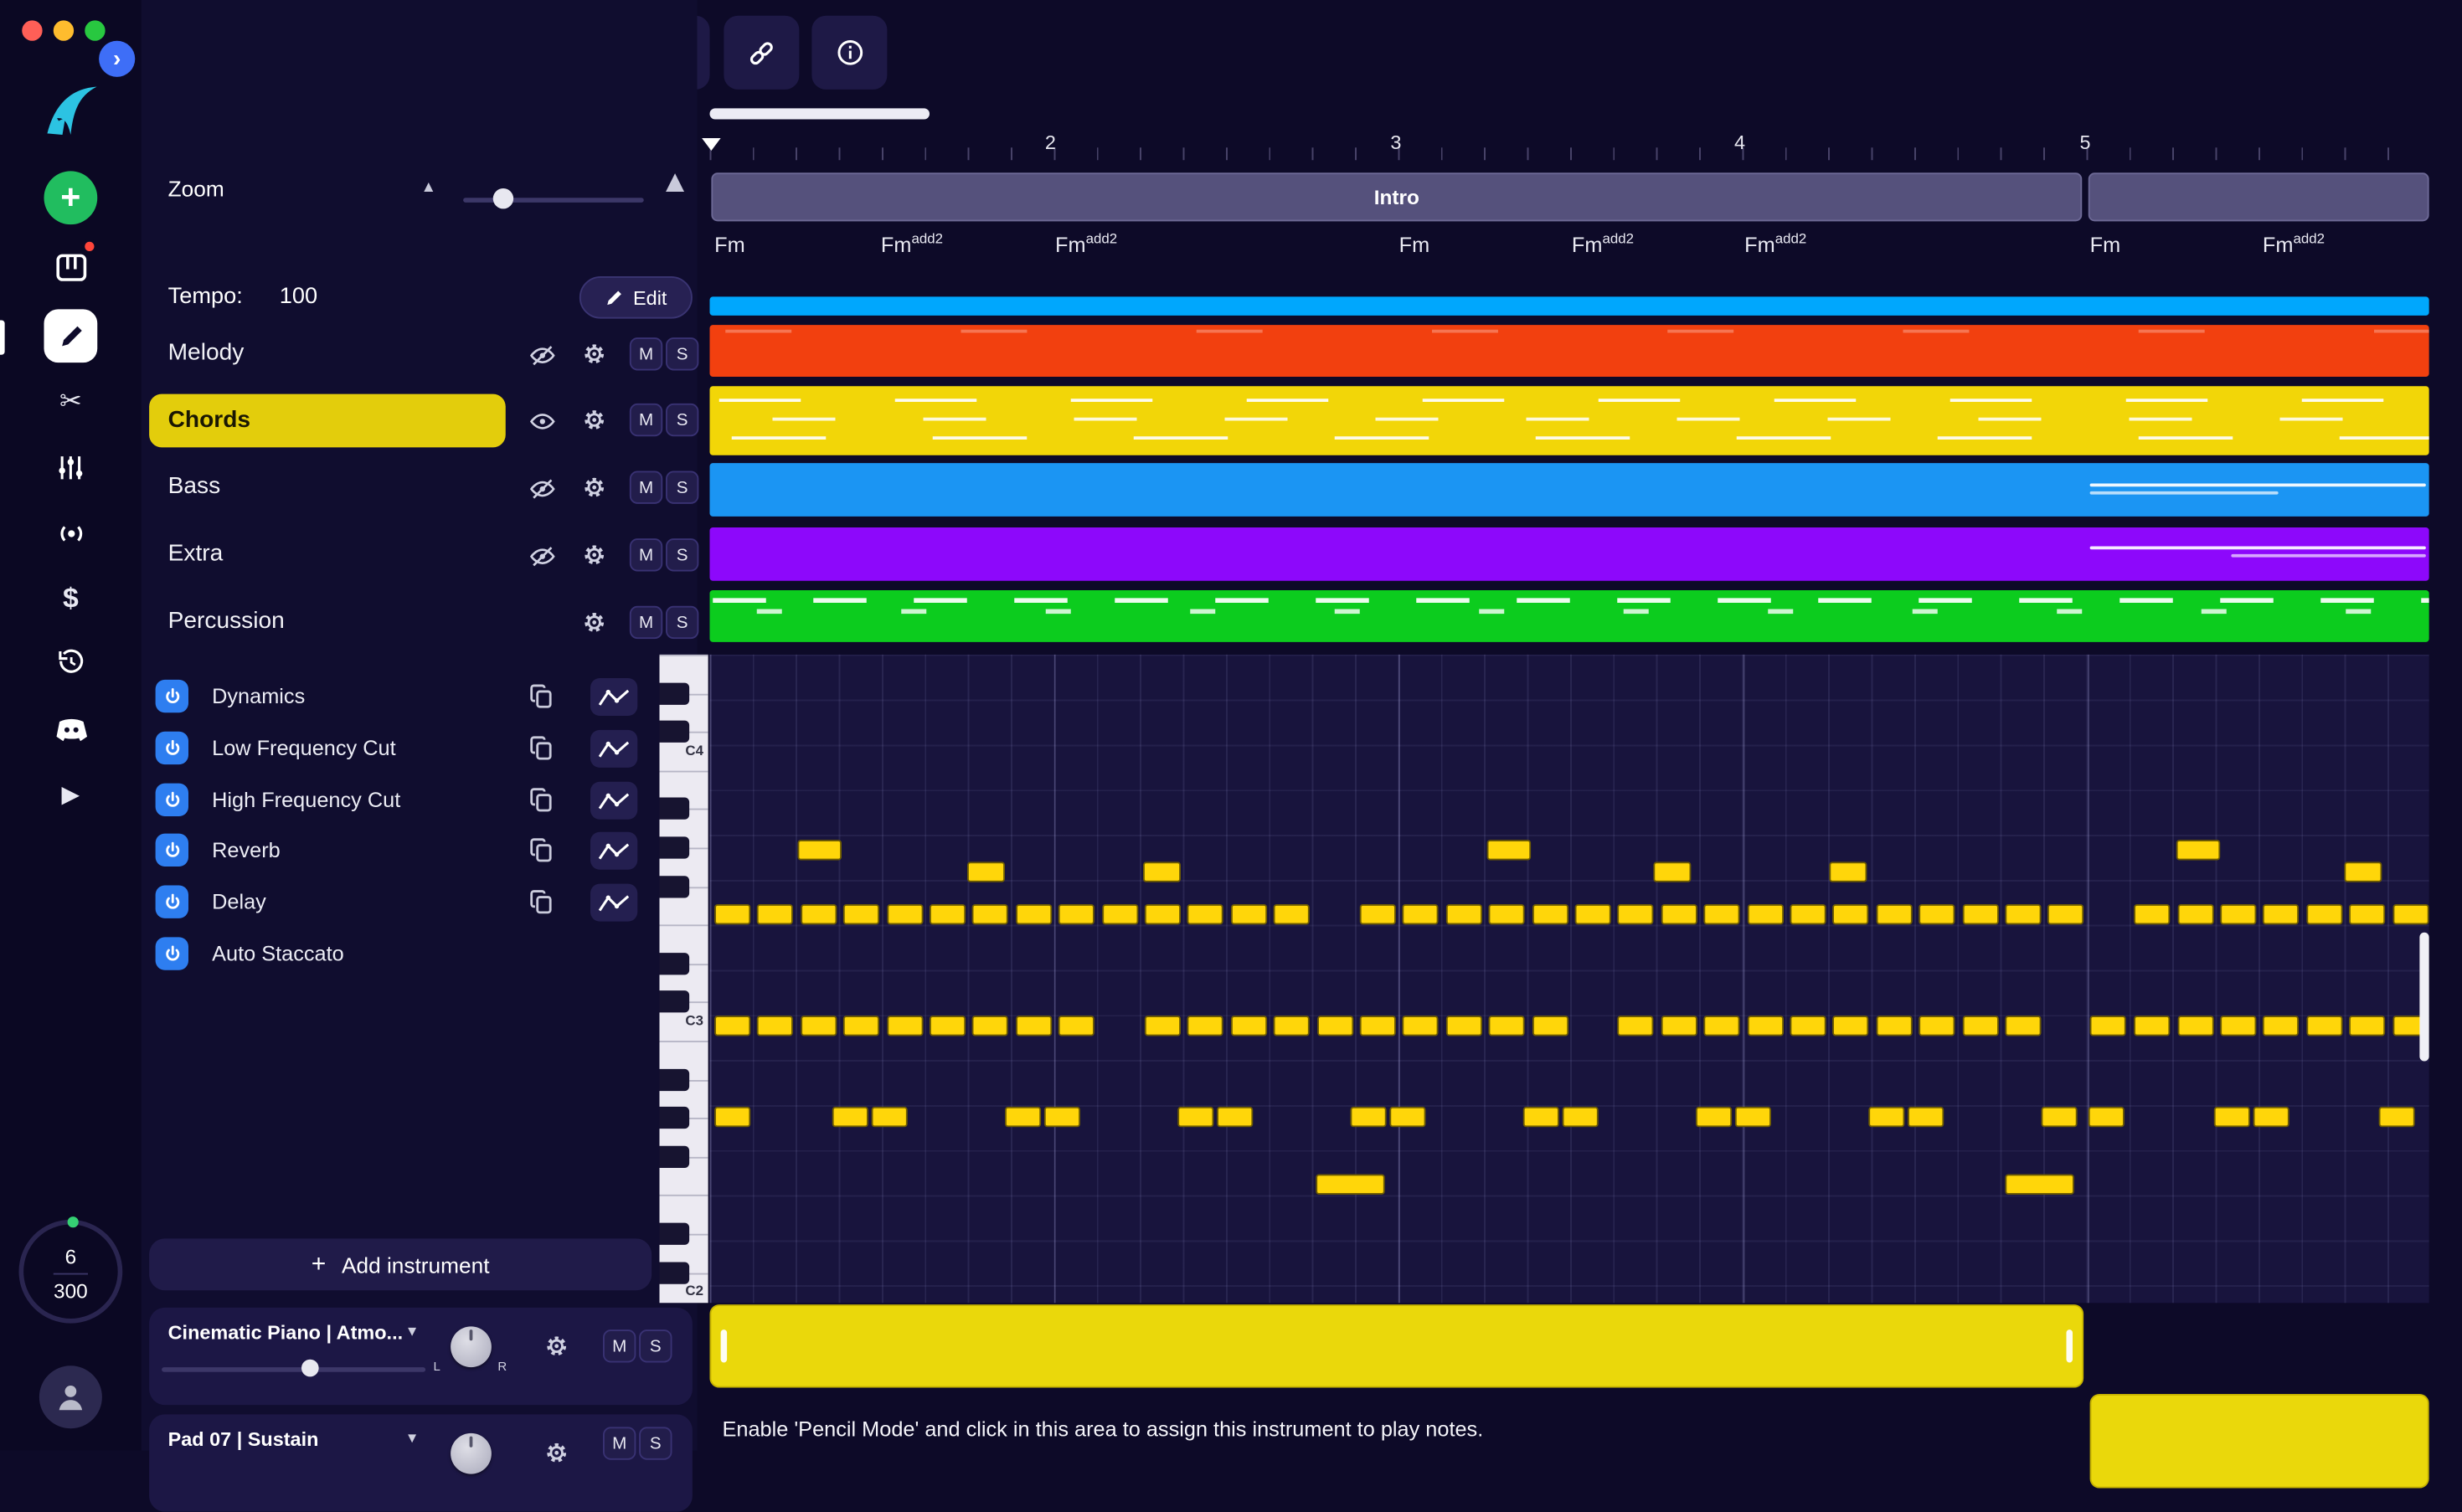 The width and height of the screenshot is (2462, 1512). I want to click on sidebar-item-history, so click(71, 662).